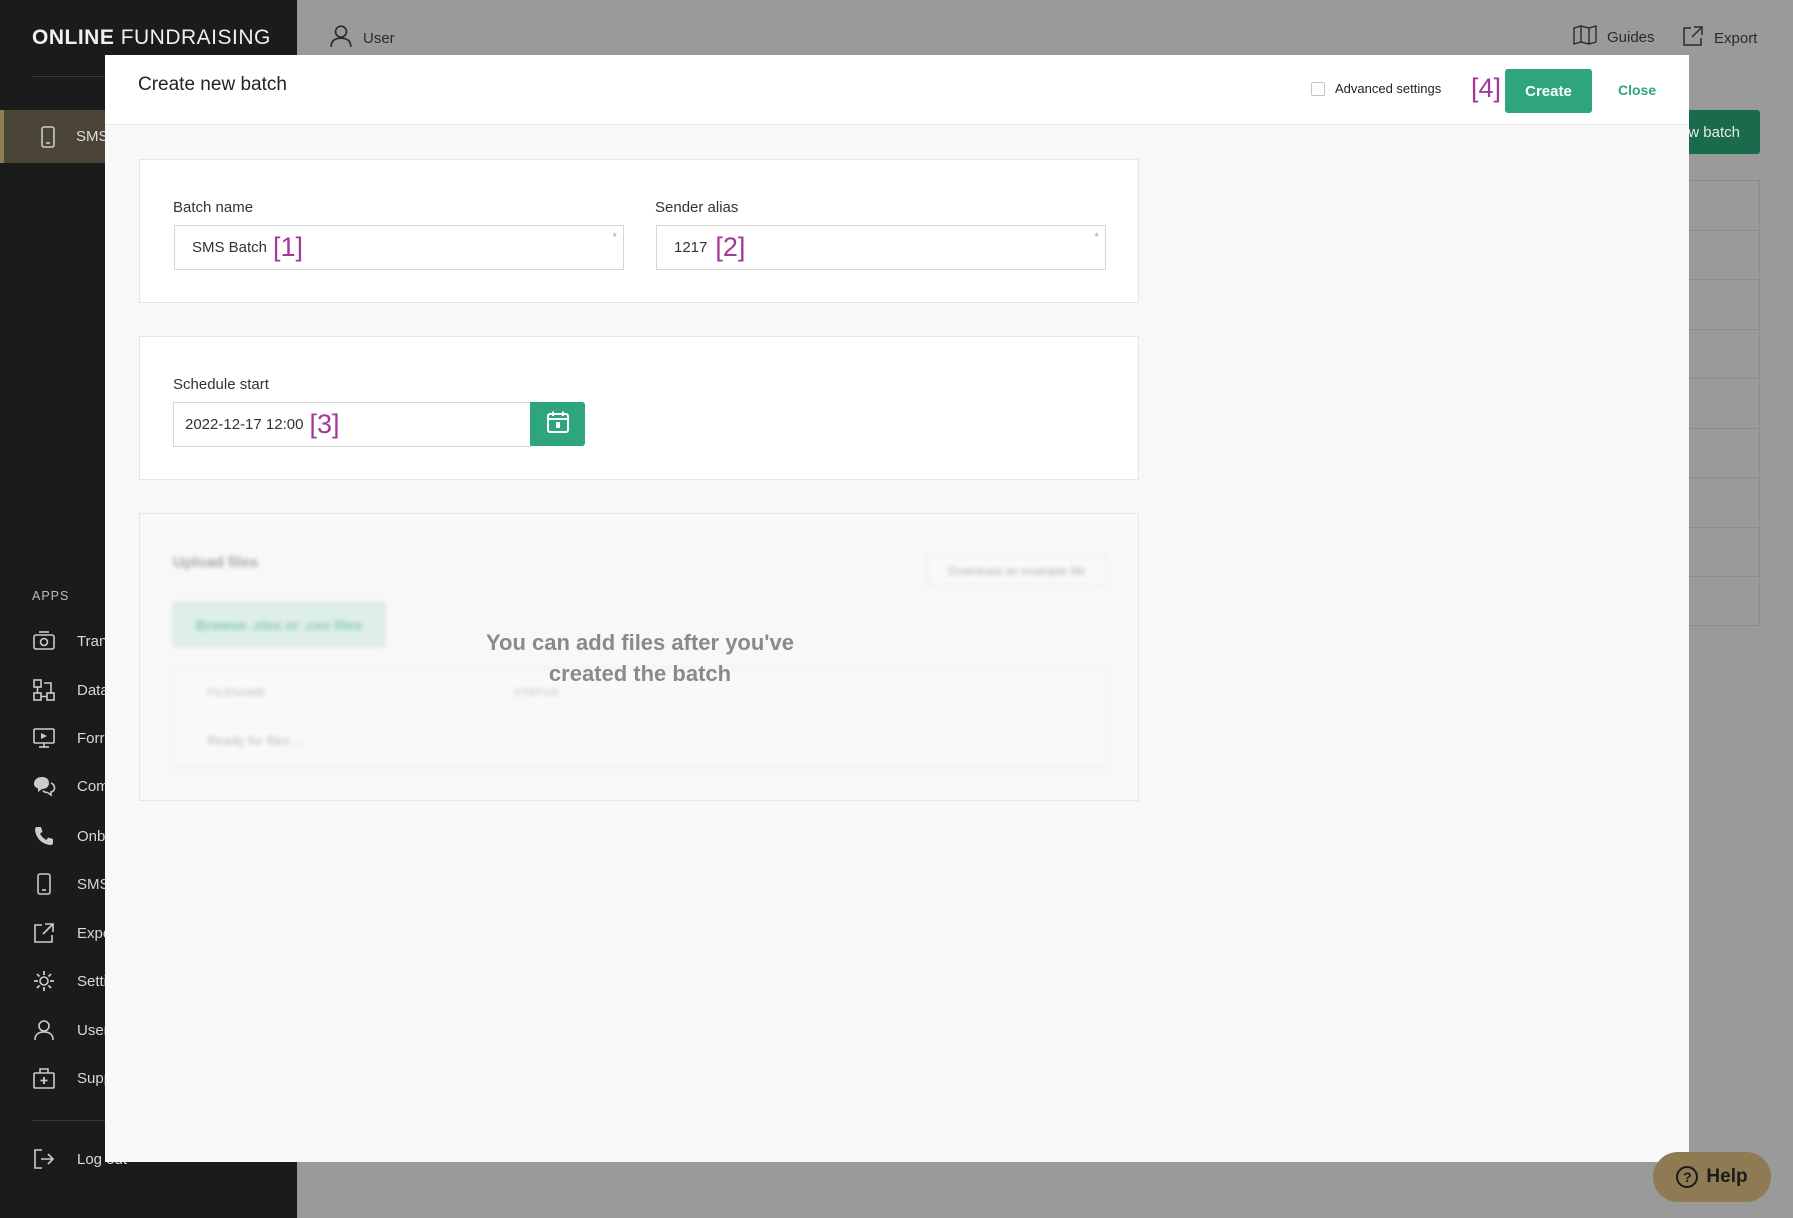 The height and width of the screenshot is (1218, 1793). I want to click on schedule-start-label: Schedule start, so click(221, 384).